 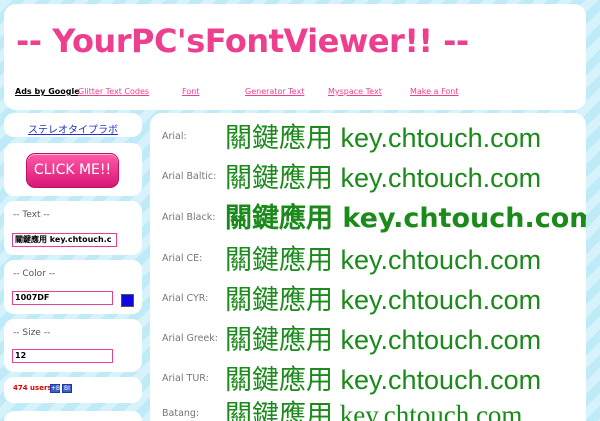 What do you see at coordinates (73, 390) in the screenshot?
I see `users-panel: 474 users +B BI` at bounding box center [73, 390].